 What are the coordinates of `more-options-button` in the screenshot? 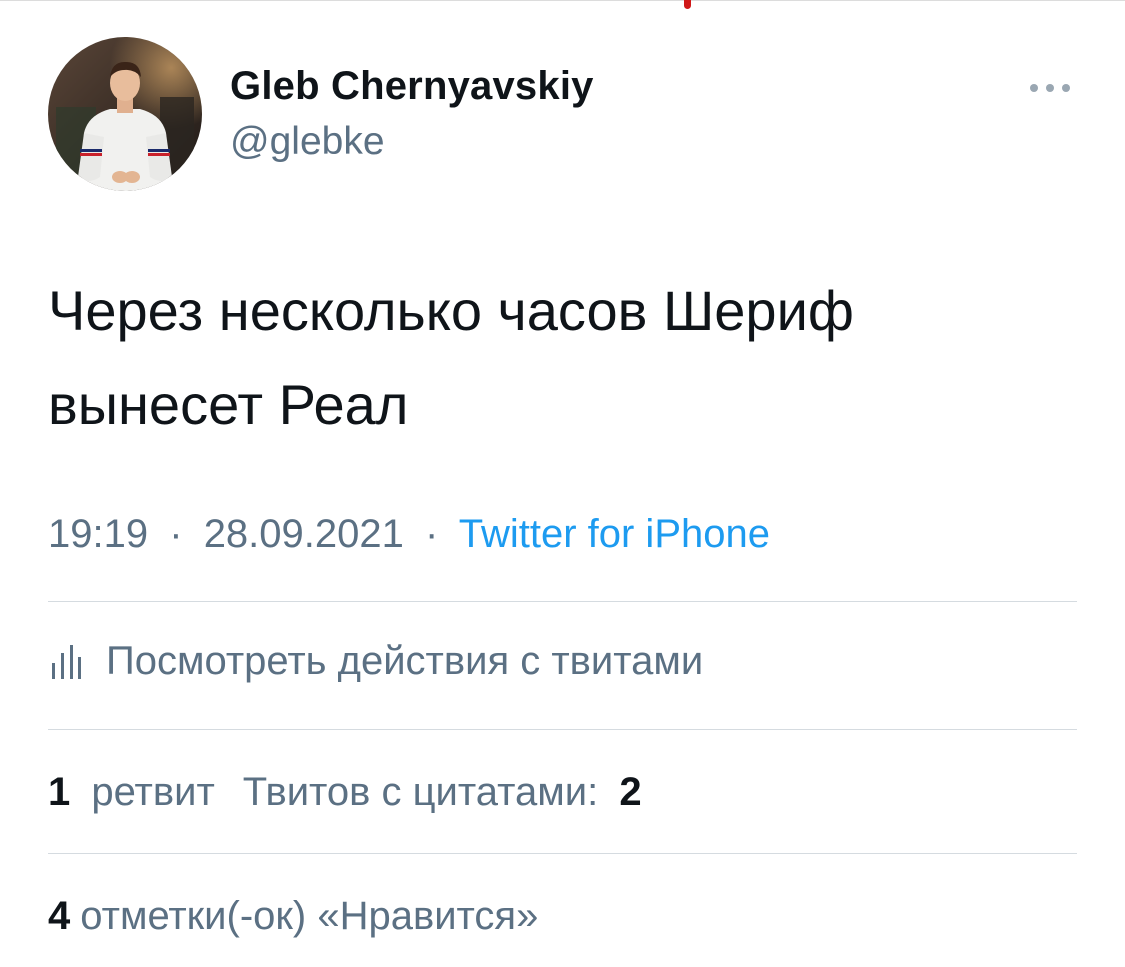 It's located at (1050, 88).